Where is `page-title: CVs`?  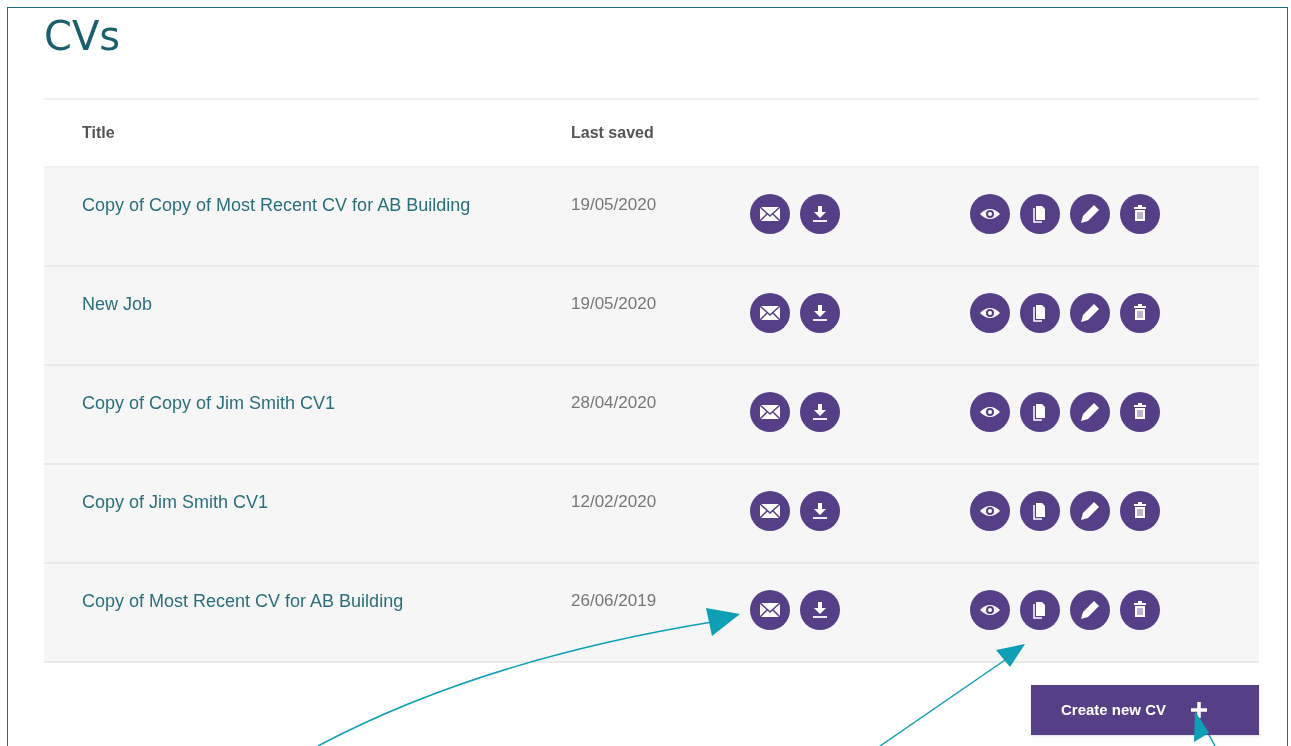
page-title: CVs is located at coordinates (82, 36).